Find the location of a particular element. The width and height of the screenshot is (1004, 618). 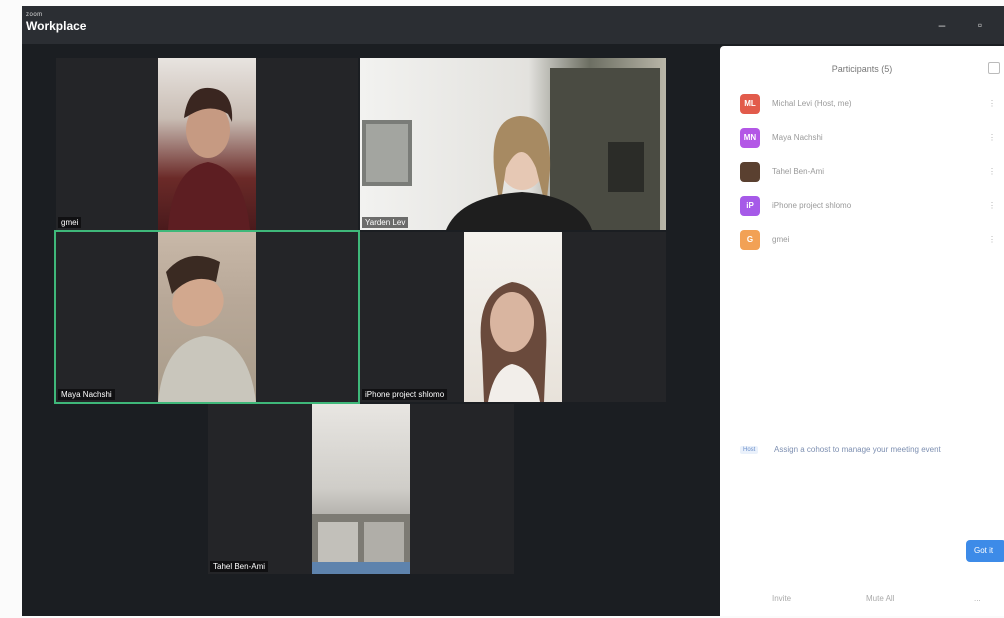

avatar: ML is located at coordinates (750, 104).